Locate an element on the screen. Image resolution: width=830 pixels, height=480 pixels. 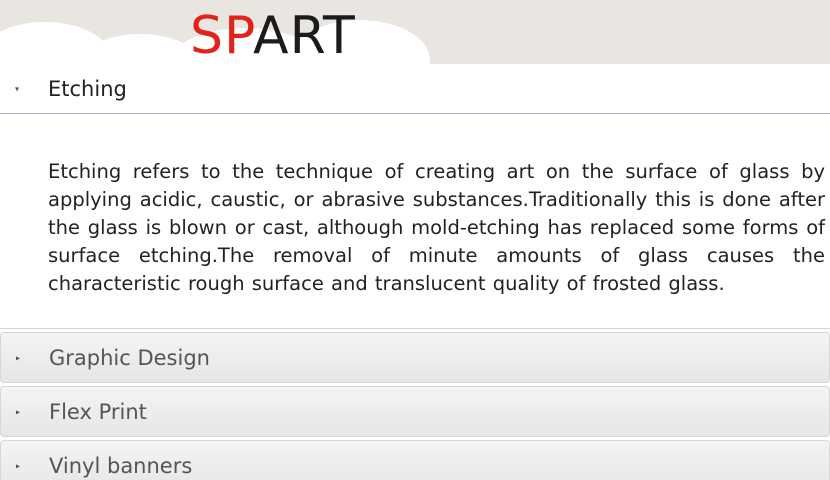
accordion-label: Vinyl banners is located at coordinates (121, 465).